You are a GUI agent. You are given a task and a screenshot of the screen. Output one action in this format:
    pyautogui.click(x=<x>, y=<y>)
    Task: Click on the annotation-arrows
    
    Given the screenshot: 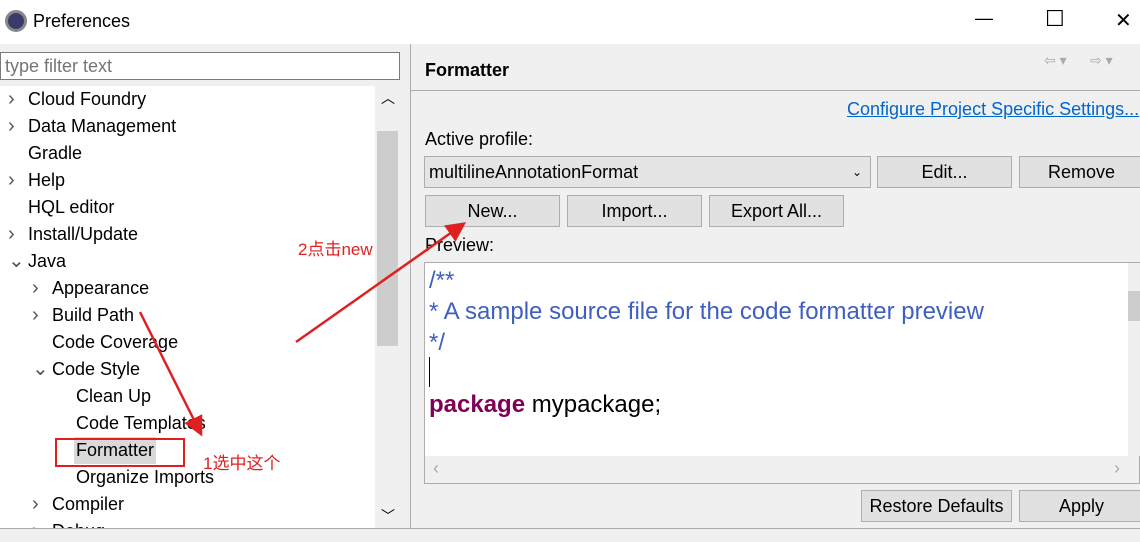 What is the action you would take?
    pyautogui.click(x=302, y=329)
    